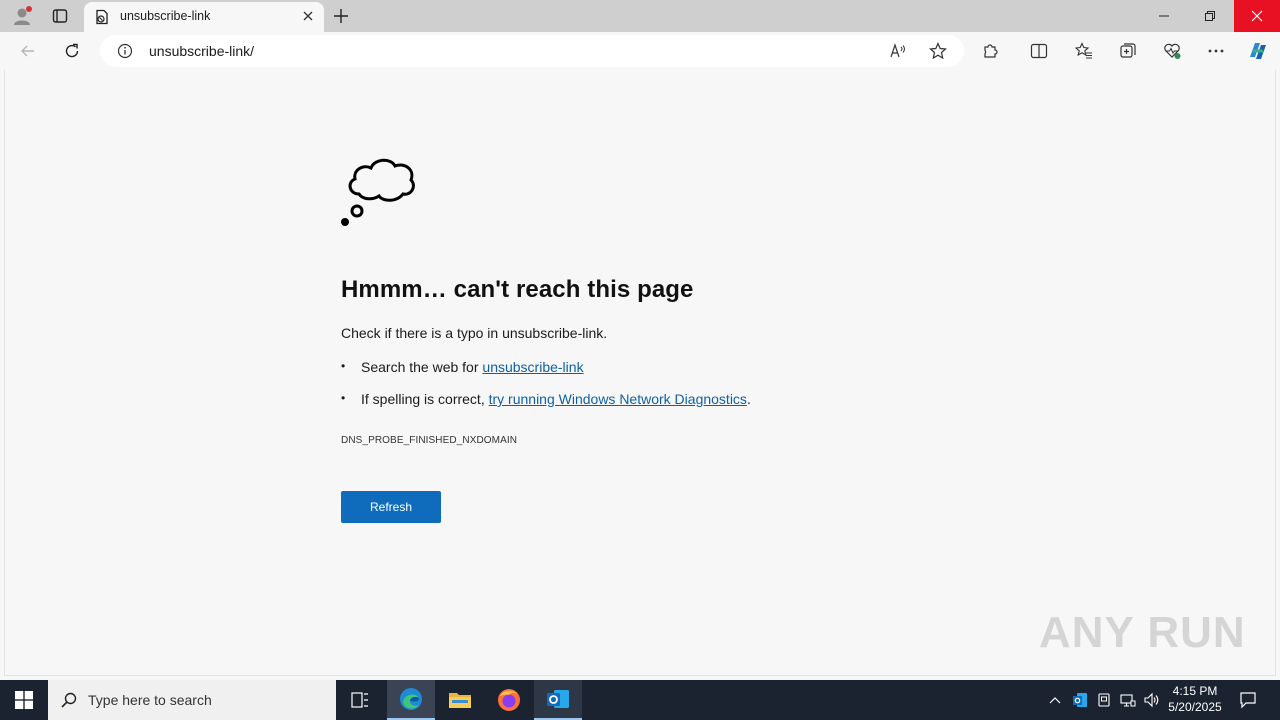 The height and width of the screenshot is (720, 1280). I want to click on taskbar-file-explorer, so click(460, 700).